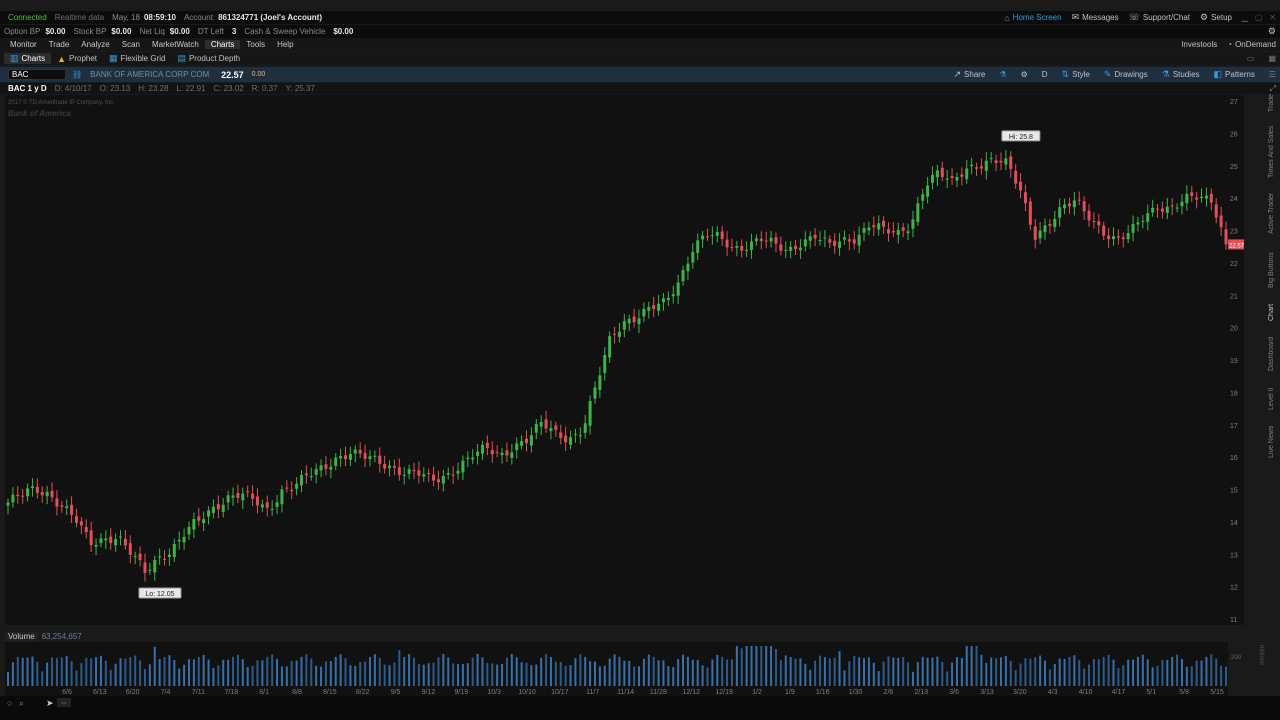 The height and width of the screenshot is (720, 1280). What do you see at coordinates (1272, 58) in the screenshot?
I see `grid-layout-icon: ▦` at bounding box center [1272, 58].